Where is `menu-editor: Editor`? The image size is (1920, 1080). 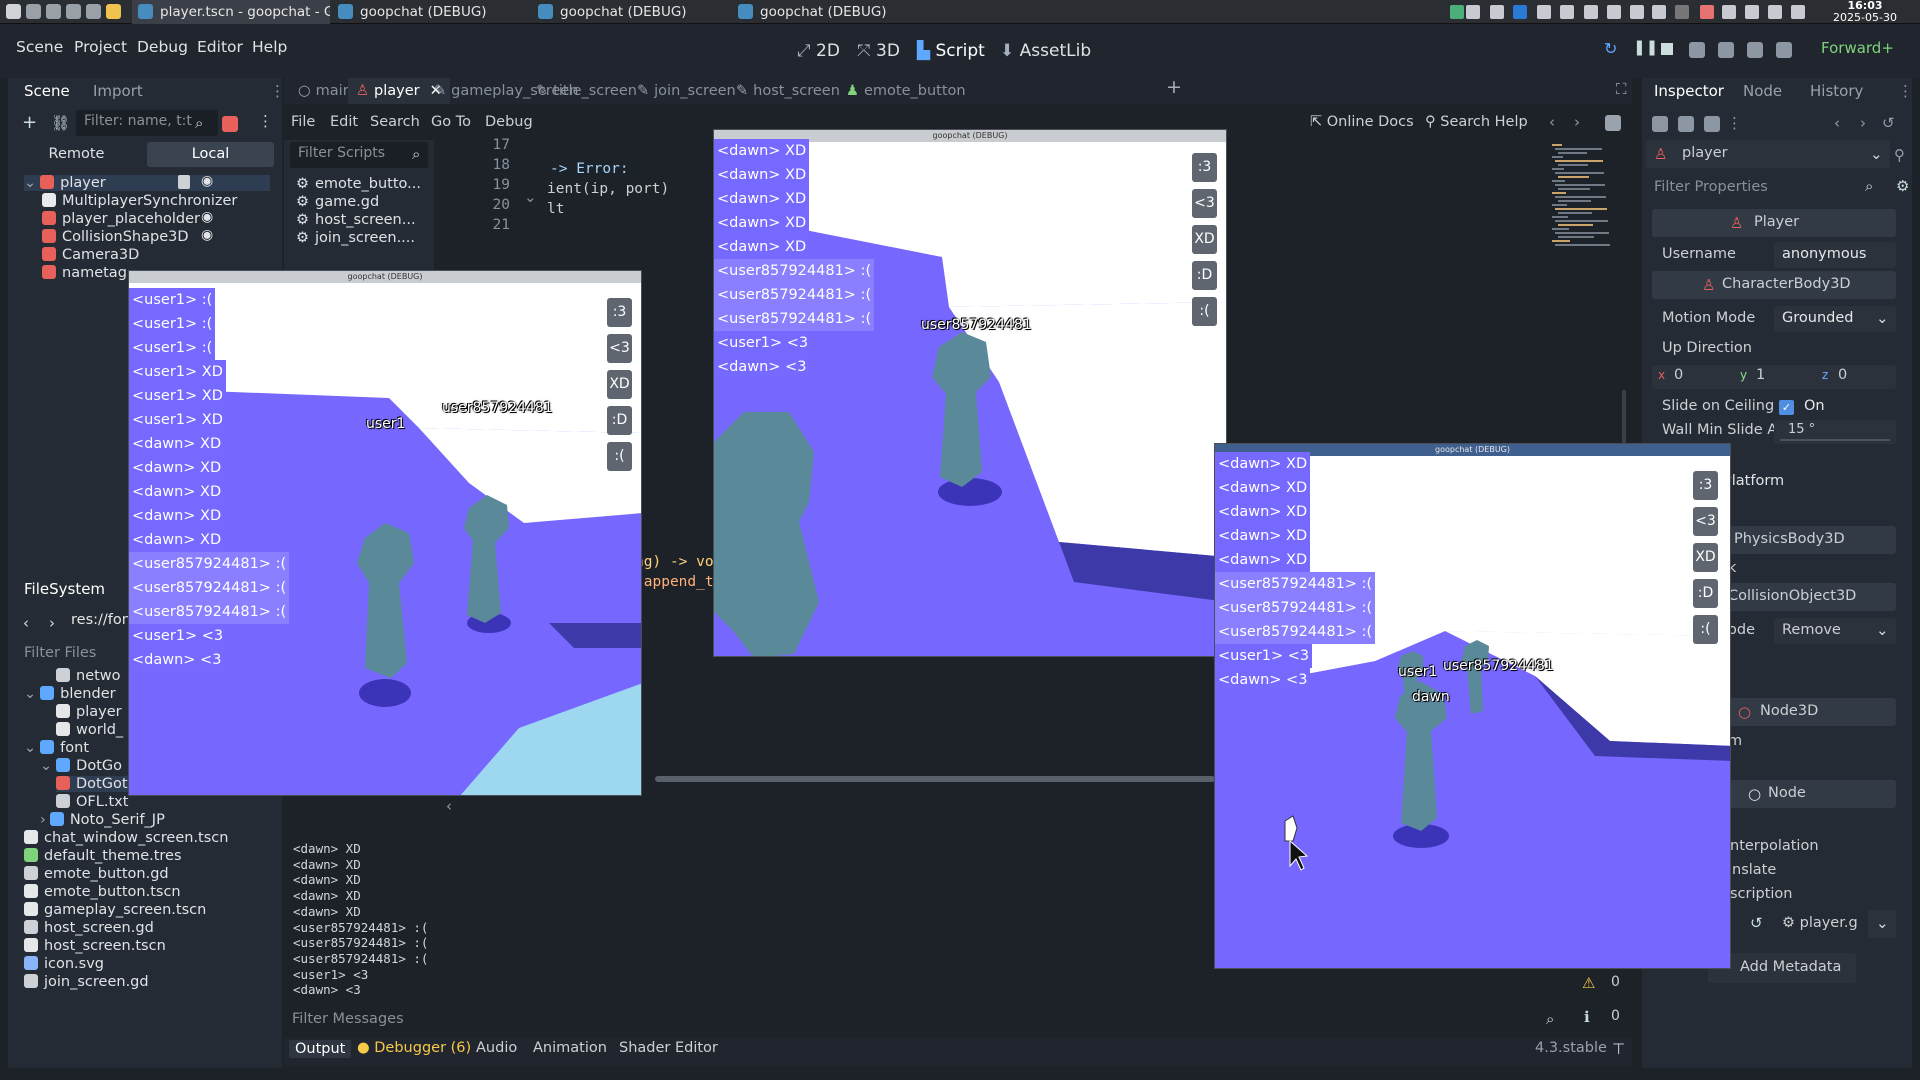
menu-editor: Editor is located at coordinates (220, 47).